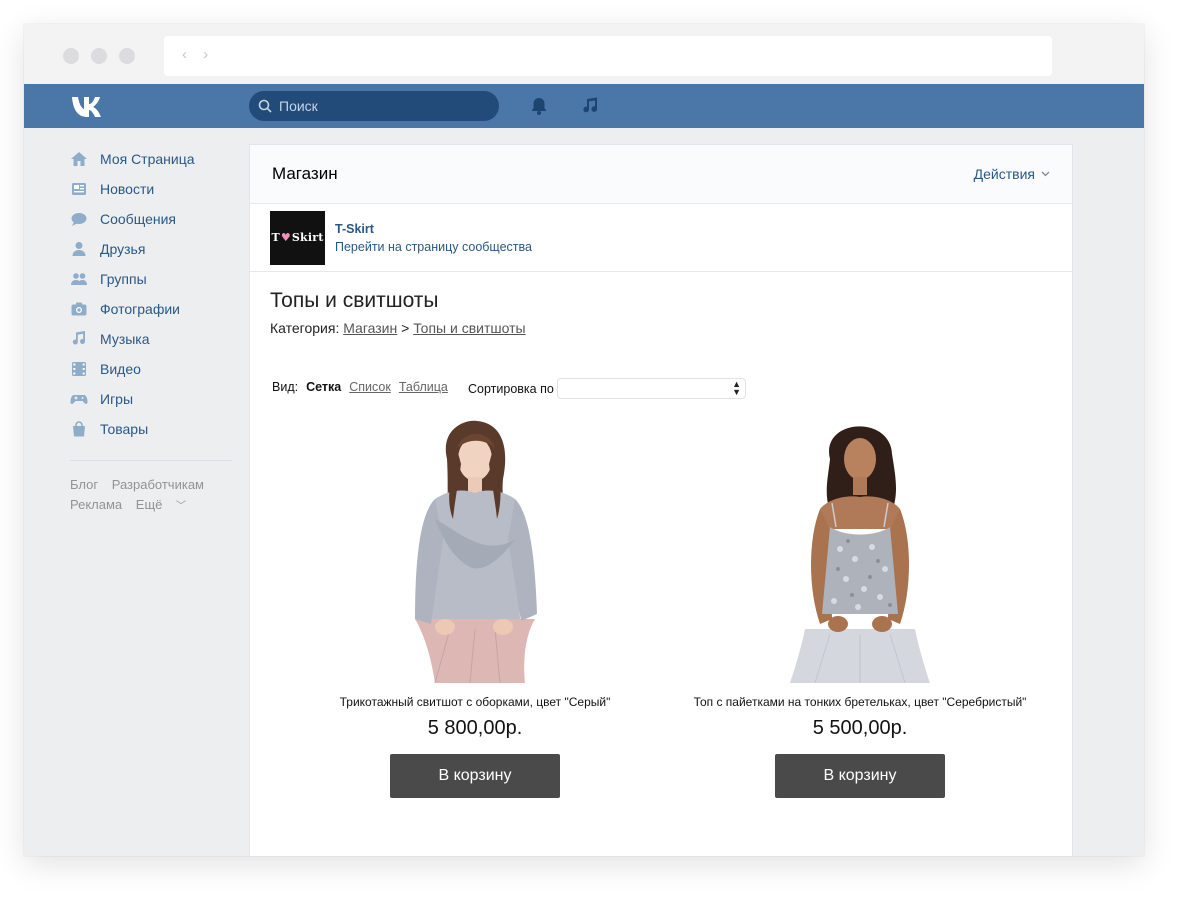 Image resolution: width=1200 pixels, height=912 pixels. What do you see at coordinates (120, 369) in the screenshot?
I see `sidebar-item-label: Видео` at bounding box center [120, 369].